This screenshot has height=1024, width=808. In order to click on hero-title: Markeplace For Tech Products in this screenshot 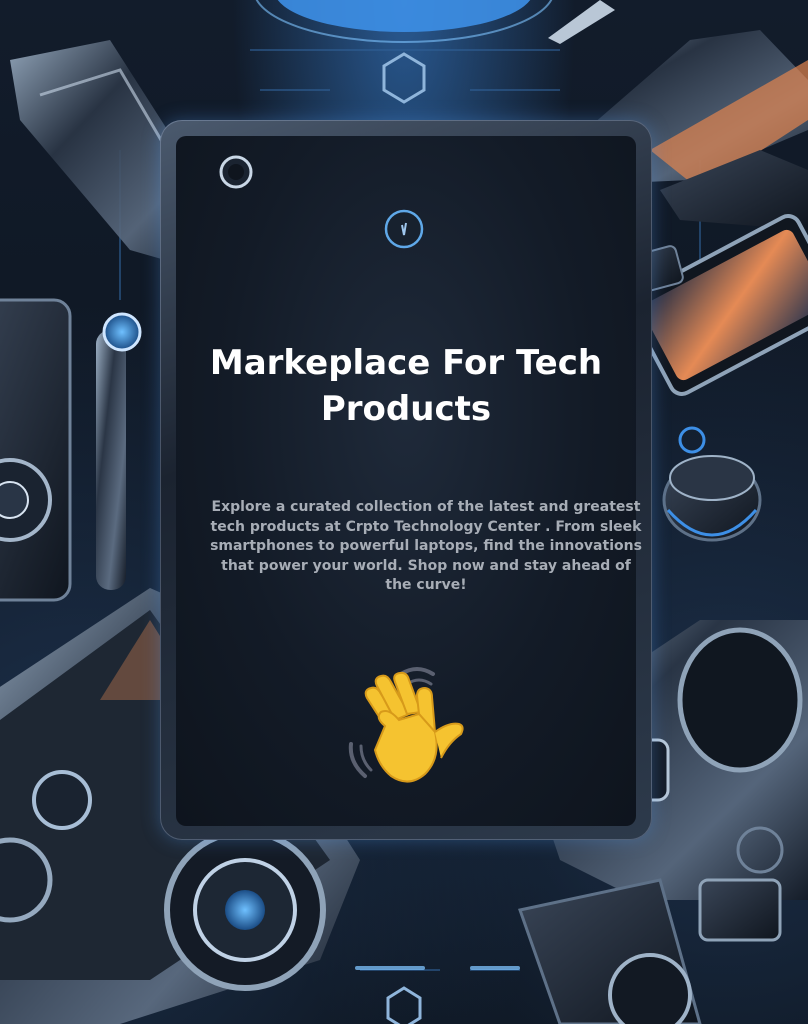, I will do `click(406, 386)`.